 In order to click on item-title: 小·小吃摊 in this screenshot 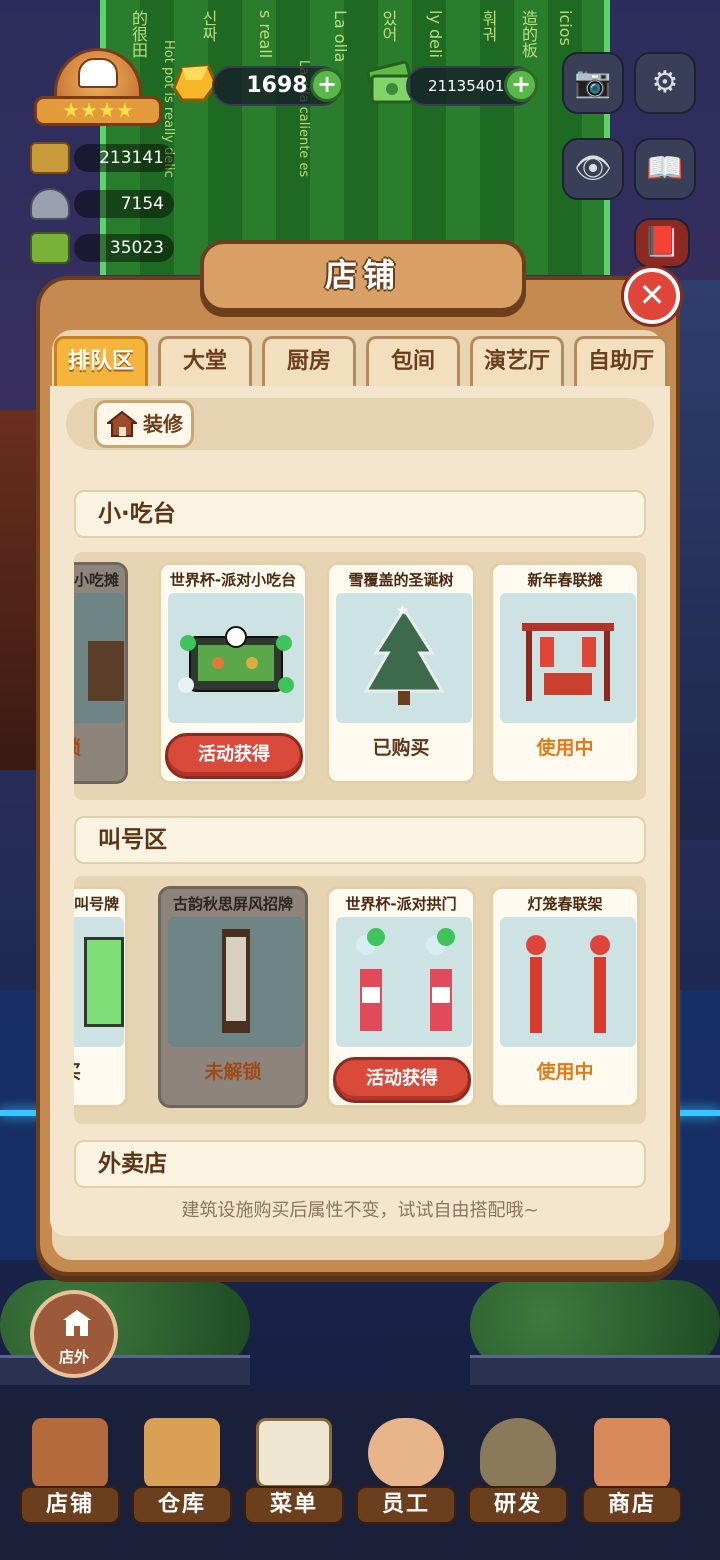, I will do `click(96, 580)`.